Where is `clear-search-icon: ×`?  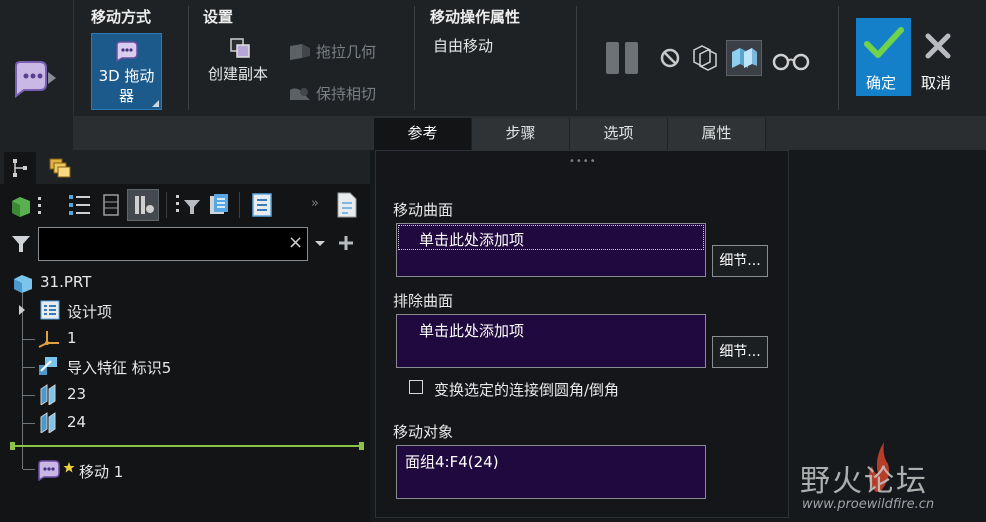
clear-search-icon: × is located at coordinates (295, 242).